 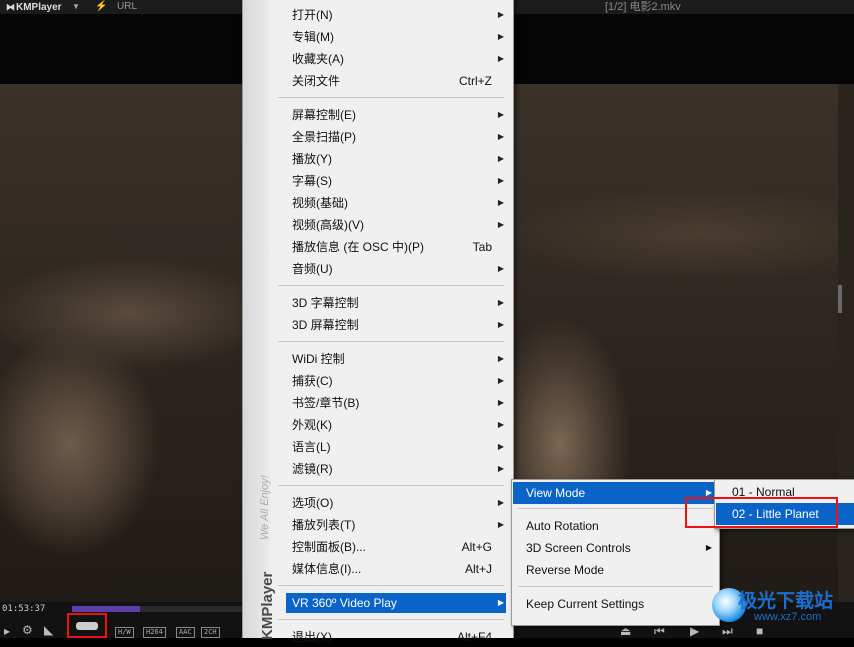 What do you see at coordinates (210, 632) in the screenshot?
I see `channels-badge: 2CH` at bounding box center [210, 632].